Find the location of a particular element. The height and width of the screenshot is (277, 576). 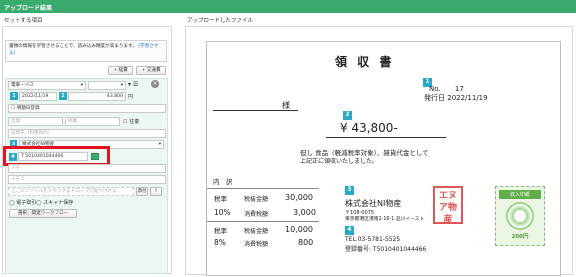

info-text: 書類の情報を学習させることで、読み込み精度が高まります。 is located at coordinates (73, 46).